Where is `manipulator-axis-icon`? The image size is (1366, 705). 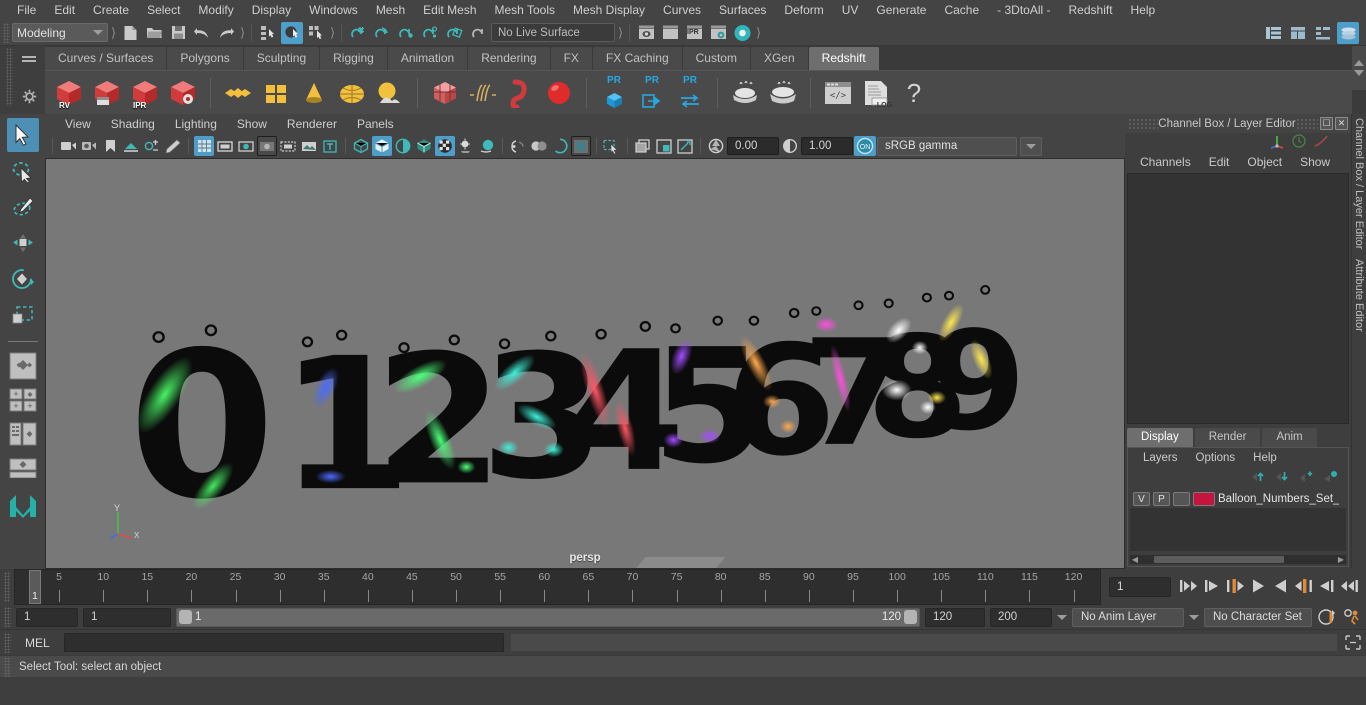
manipulator-axis-icon is located at coordinates (1277, 142).